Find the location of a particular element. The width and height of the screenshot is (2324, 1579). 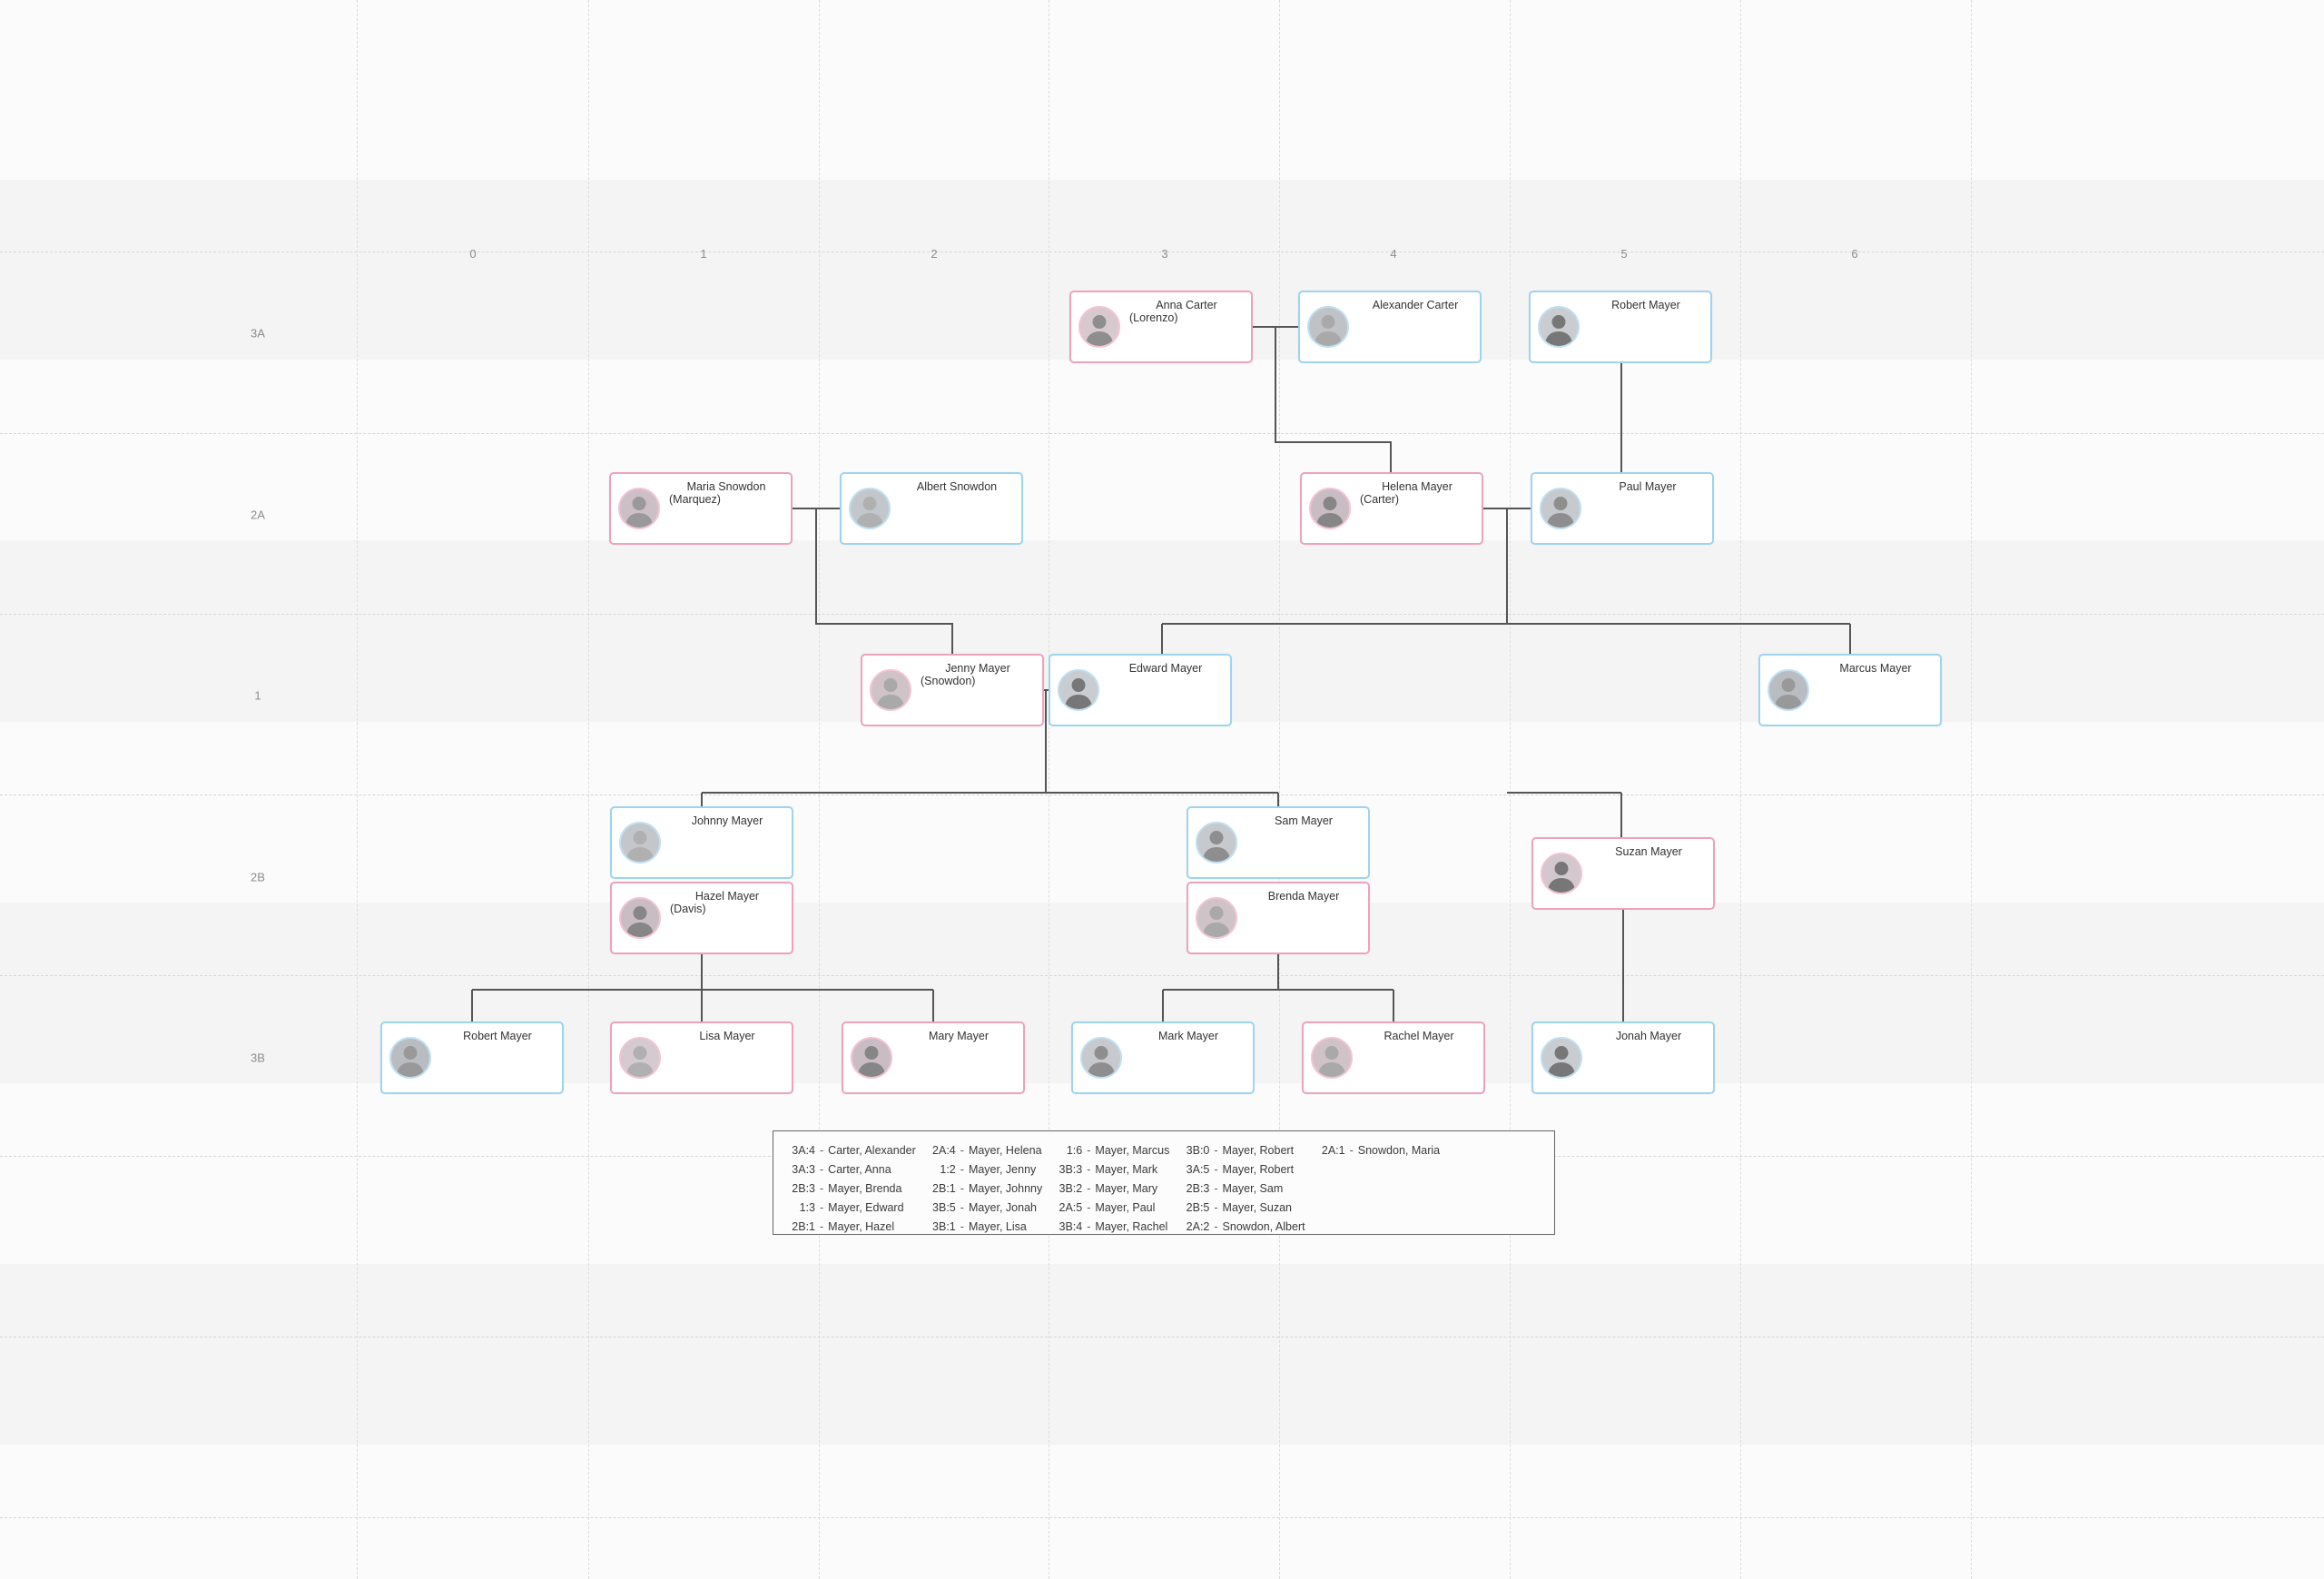

person-card-anna-carter: Anna Carter (Lorenzo) is located at coordinates (1161, 327).